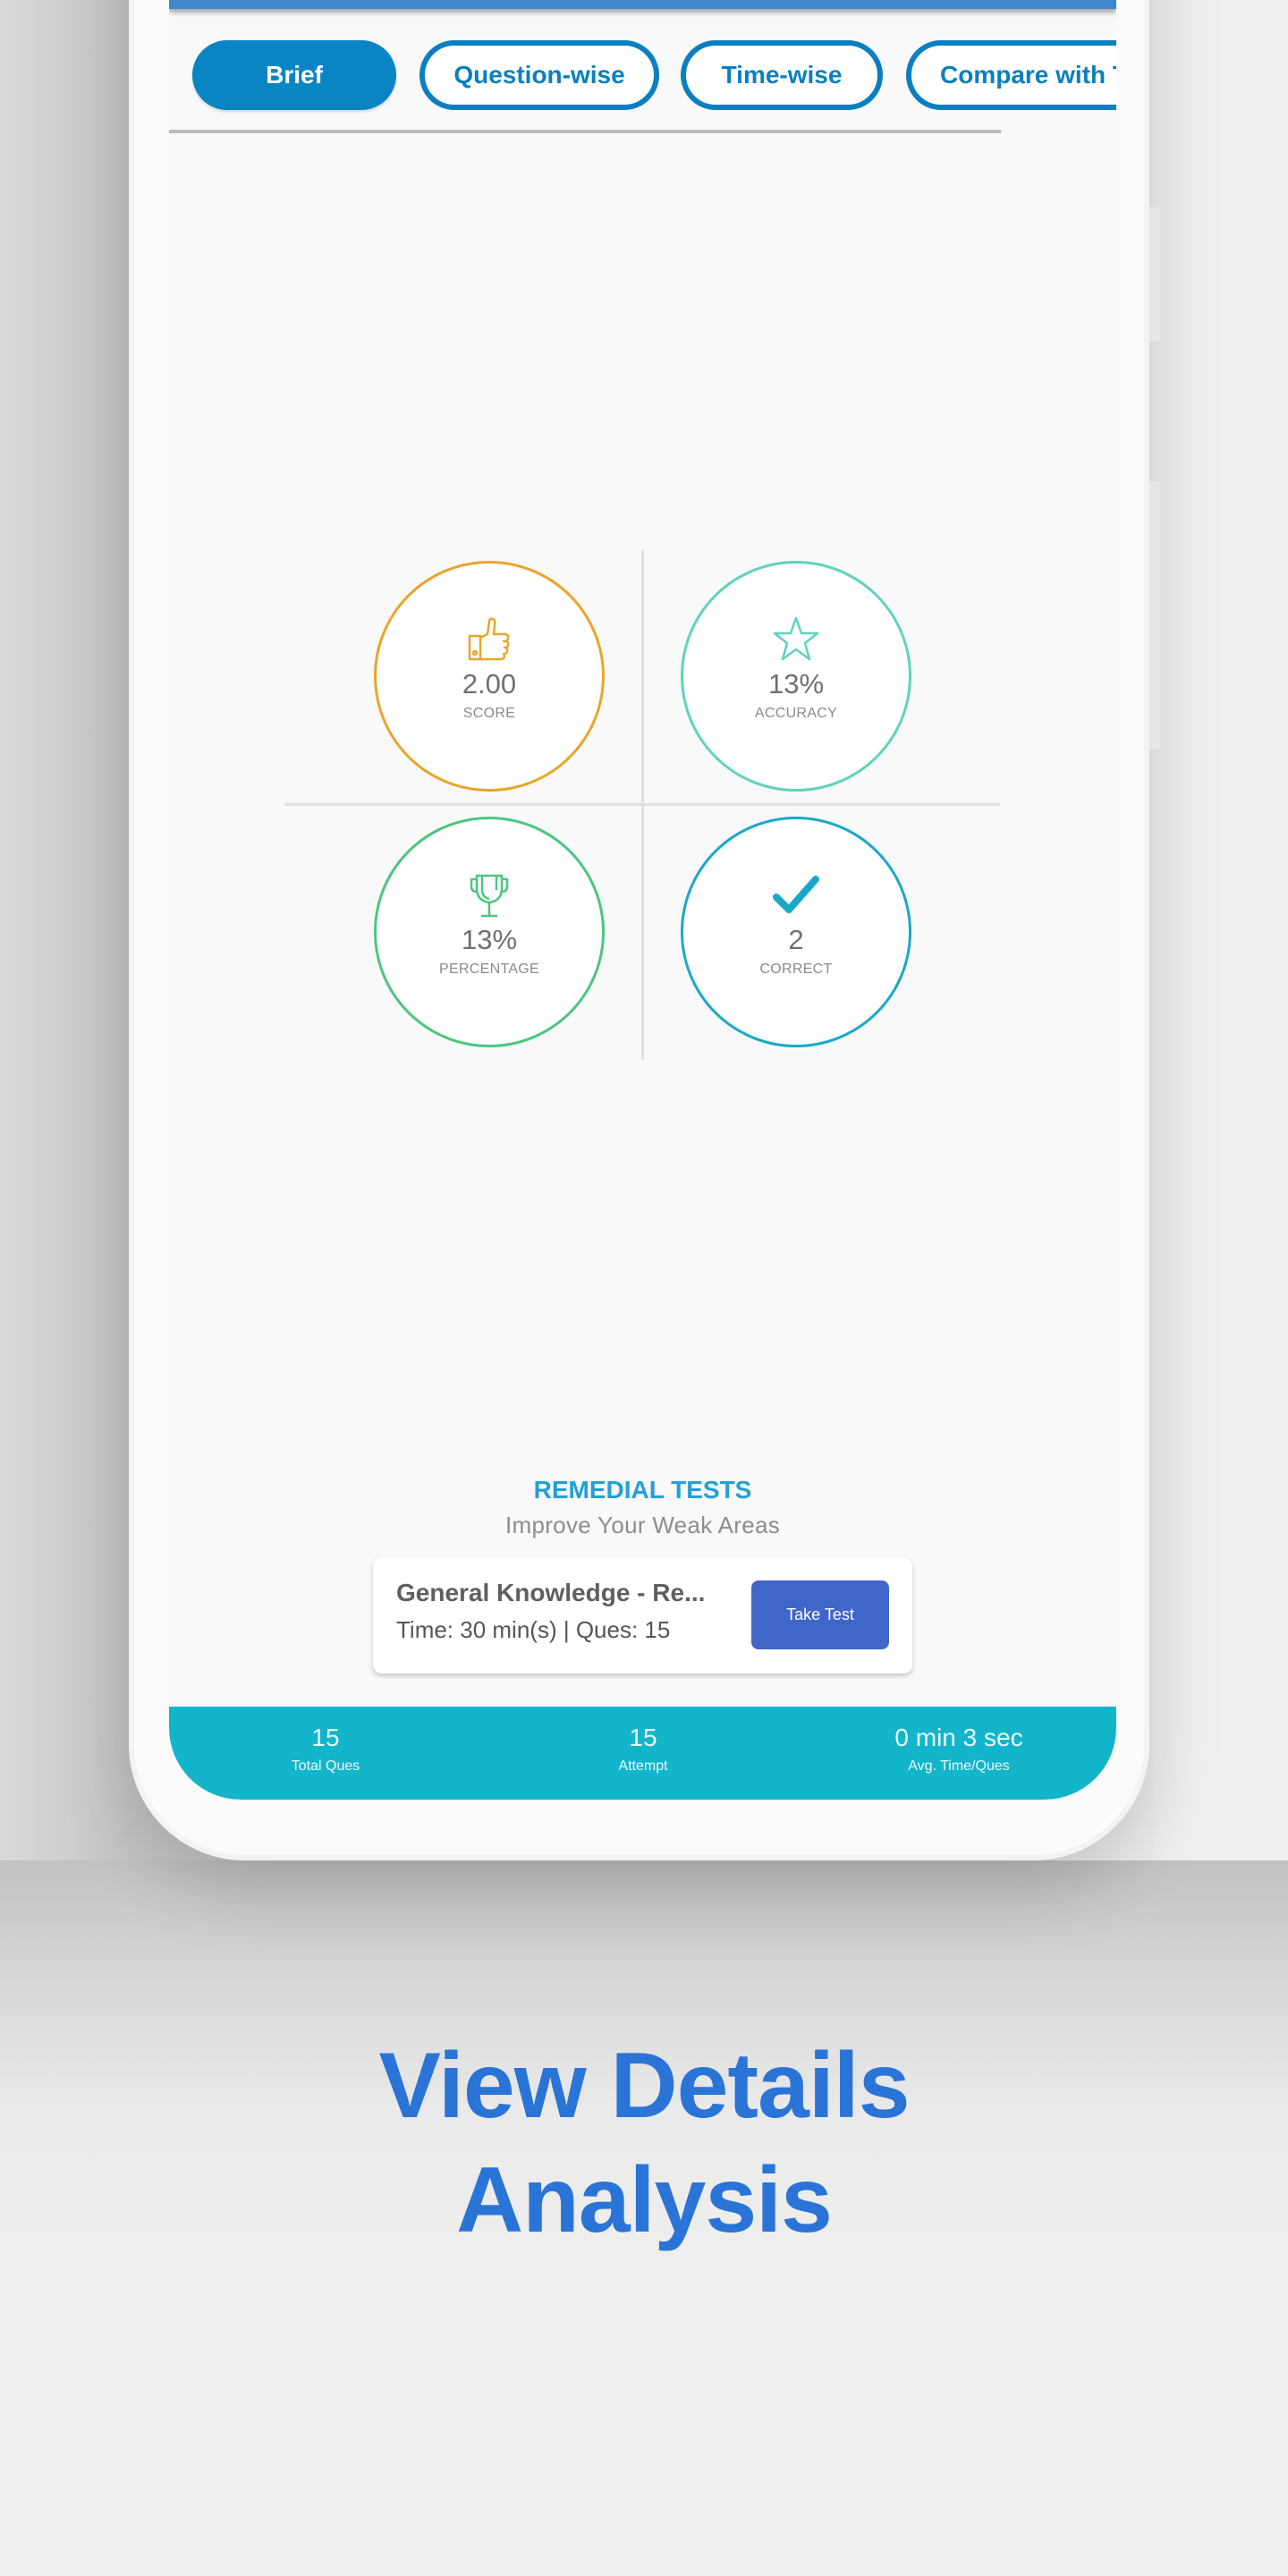  What do you see at coordinates (643, 1766) in the screenshot?
I see `attempt-caption: Attempt` at bounding box center [643, 1766].